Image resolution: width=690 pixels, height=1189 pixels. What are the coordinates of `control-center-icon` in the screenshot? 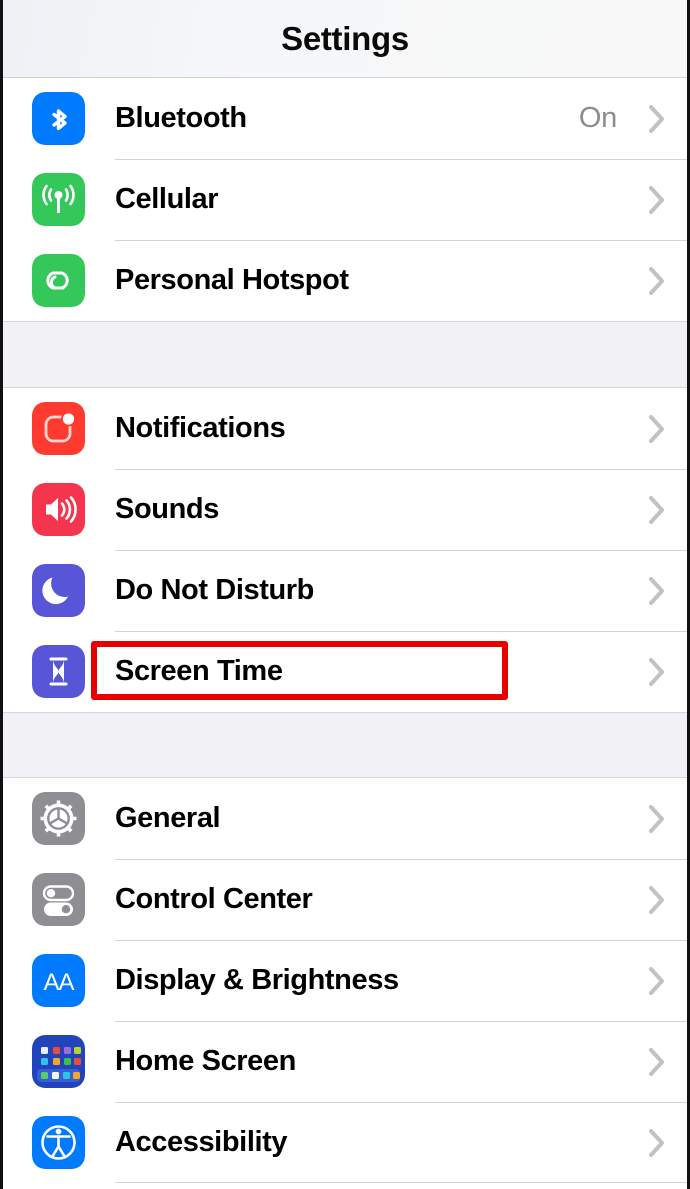 It's located at (58, 899).